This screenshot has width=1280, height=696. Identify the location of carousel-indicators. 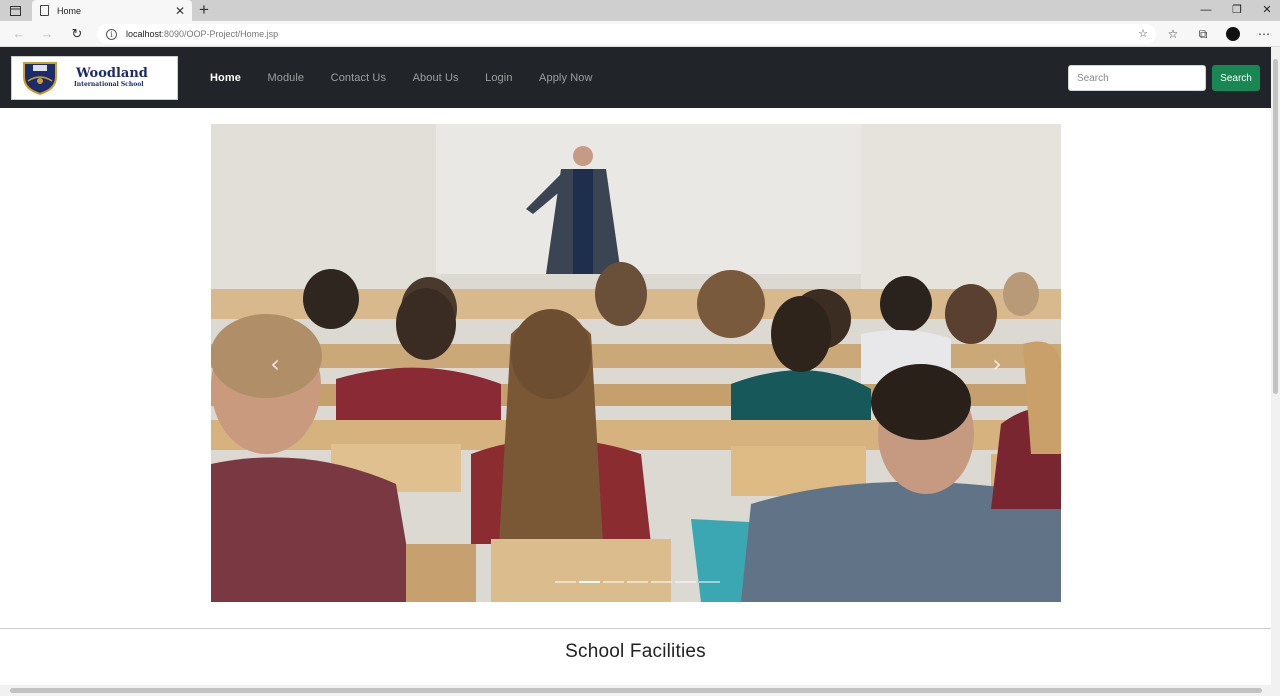
(637, 582).